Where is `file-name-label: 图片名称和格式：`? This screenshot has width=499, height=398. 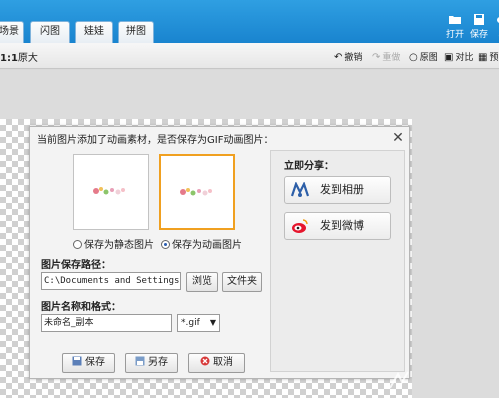
file-name-label: 图片名称和格式： is located at coordinates (81, 307).